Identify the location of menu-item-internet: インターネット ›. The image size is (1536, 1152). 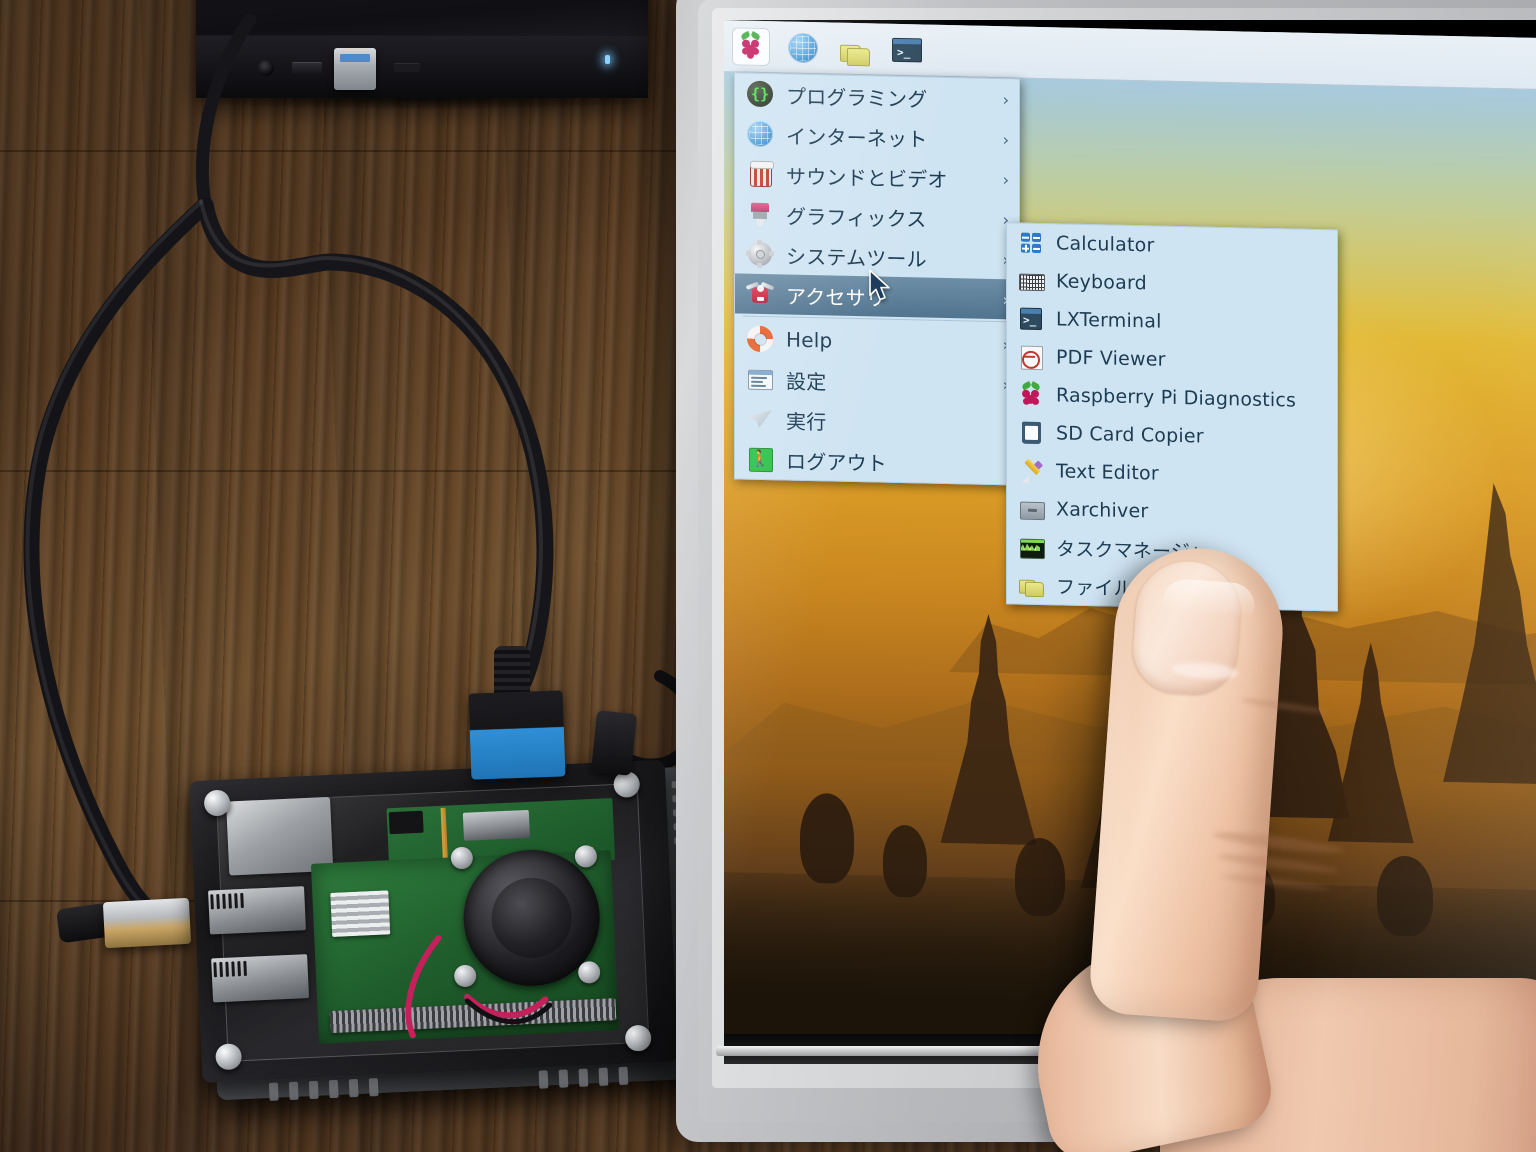
(877, 136).